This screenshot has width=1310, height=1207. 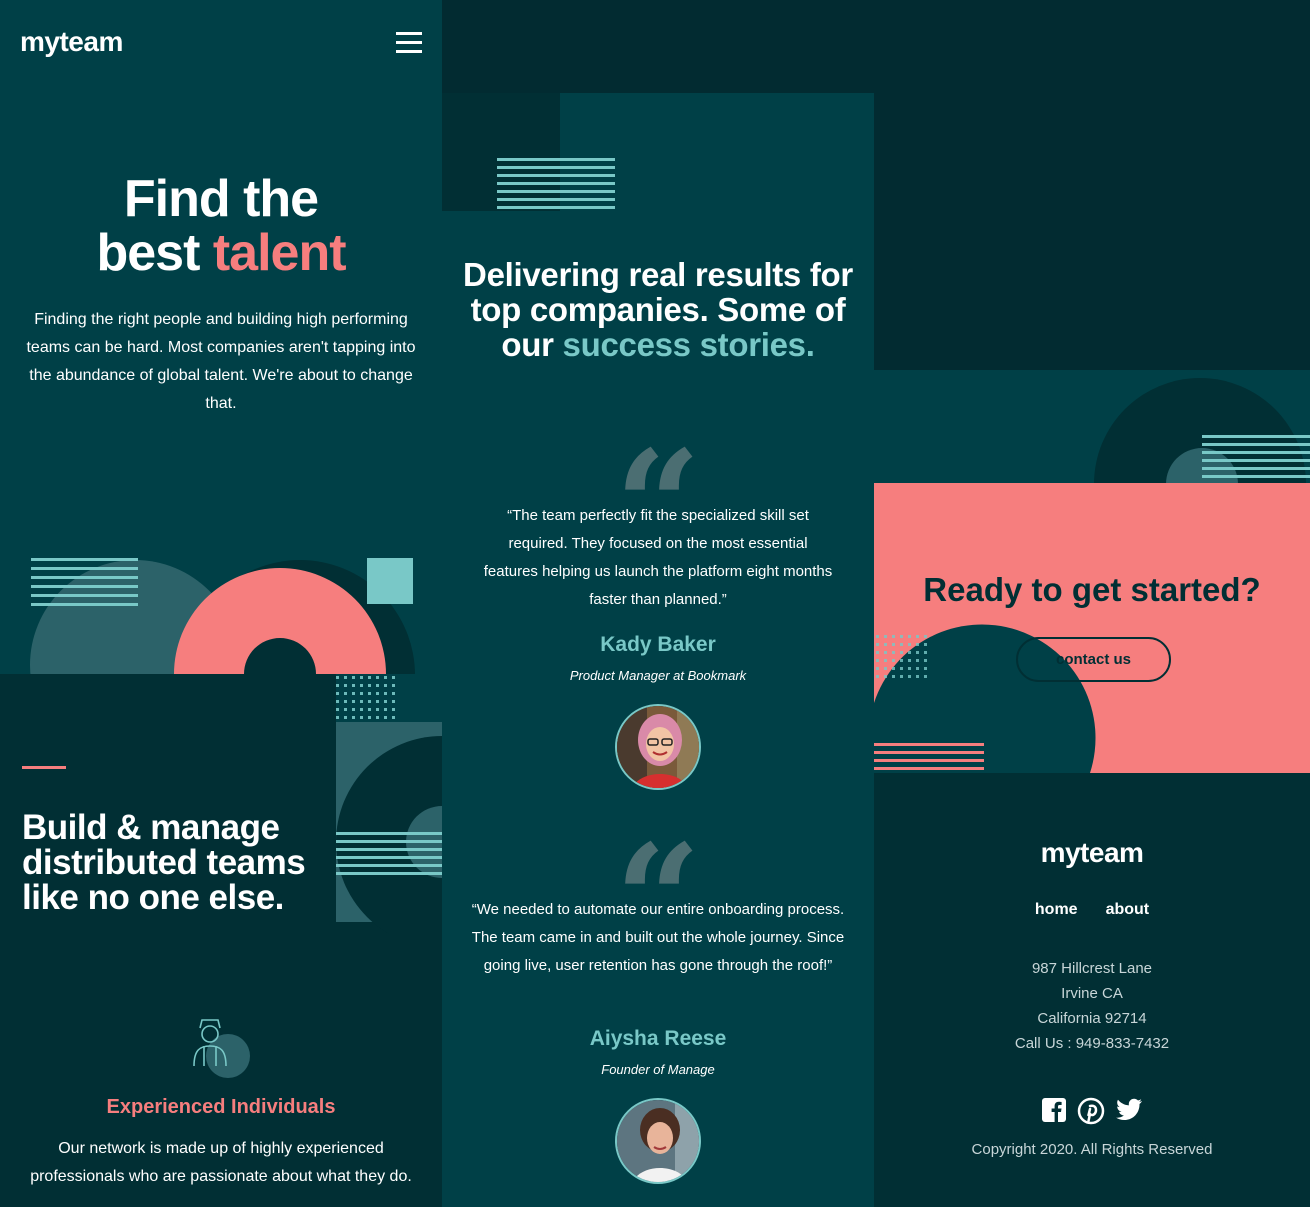 I want to click on logo: myteam, so click(x=71, y=42).